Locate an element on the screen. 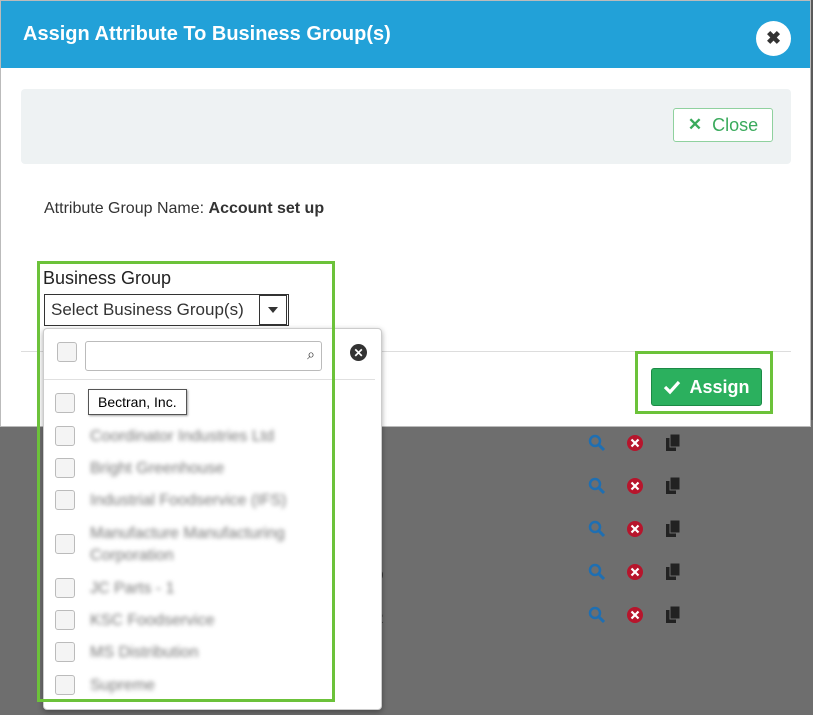 Image resolution: width=813 pixels, height=715 pixels. clear-search-icon: ✕ is located at coordinates (358, 352).